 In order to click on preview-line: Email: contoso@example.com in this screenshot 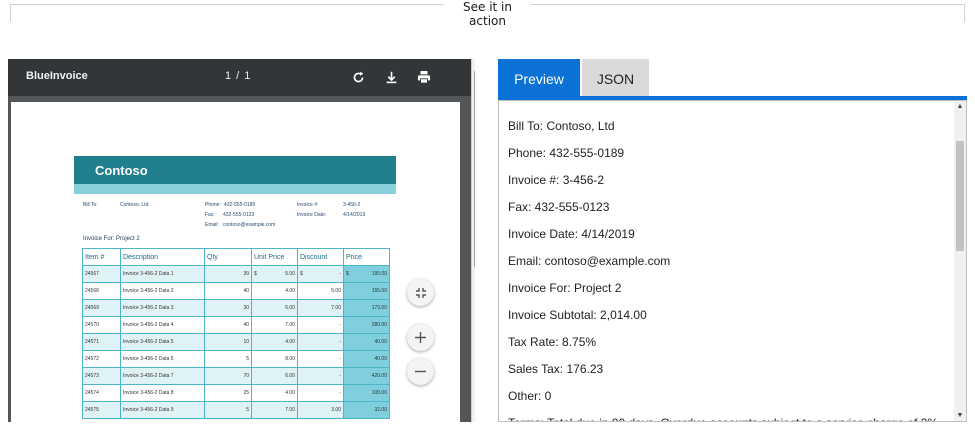, I will do `click(589, 261)`.